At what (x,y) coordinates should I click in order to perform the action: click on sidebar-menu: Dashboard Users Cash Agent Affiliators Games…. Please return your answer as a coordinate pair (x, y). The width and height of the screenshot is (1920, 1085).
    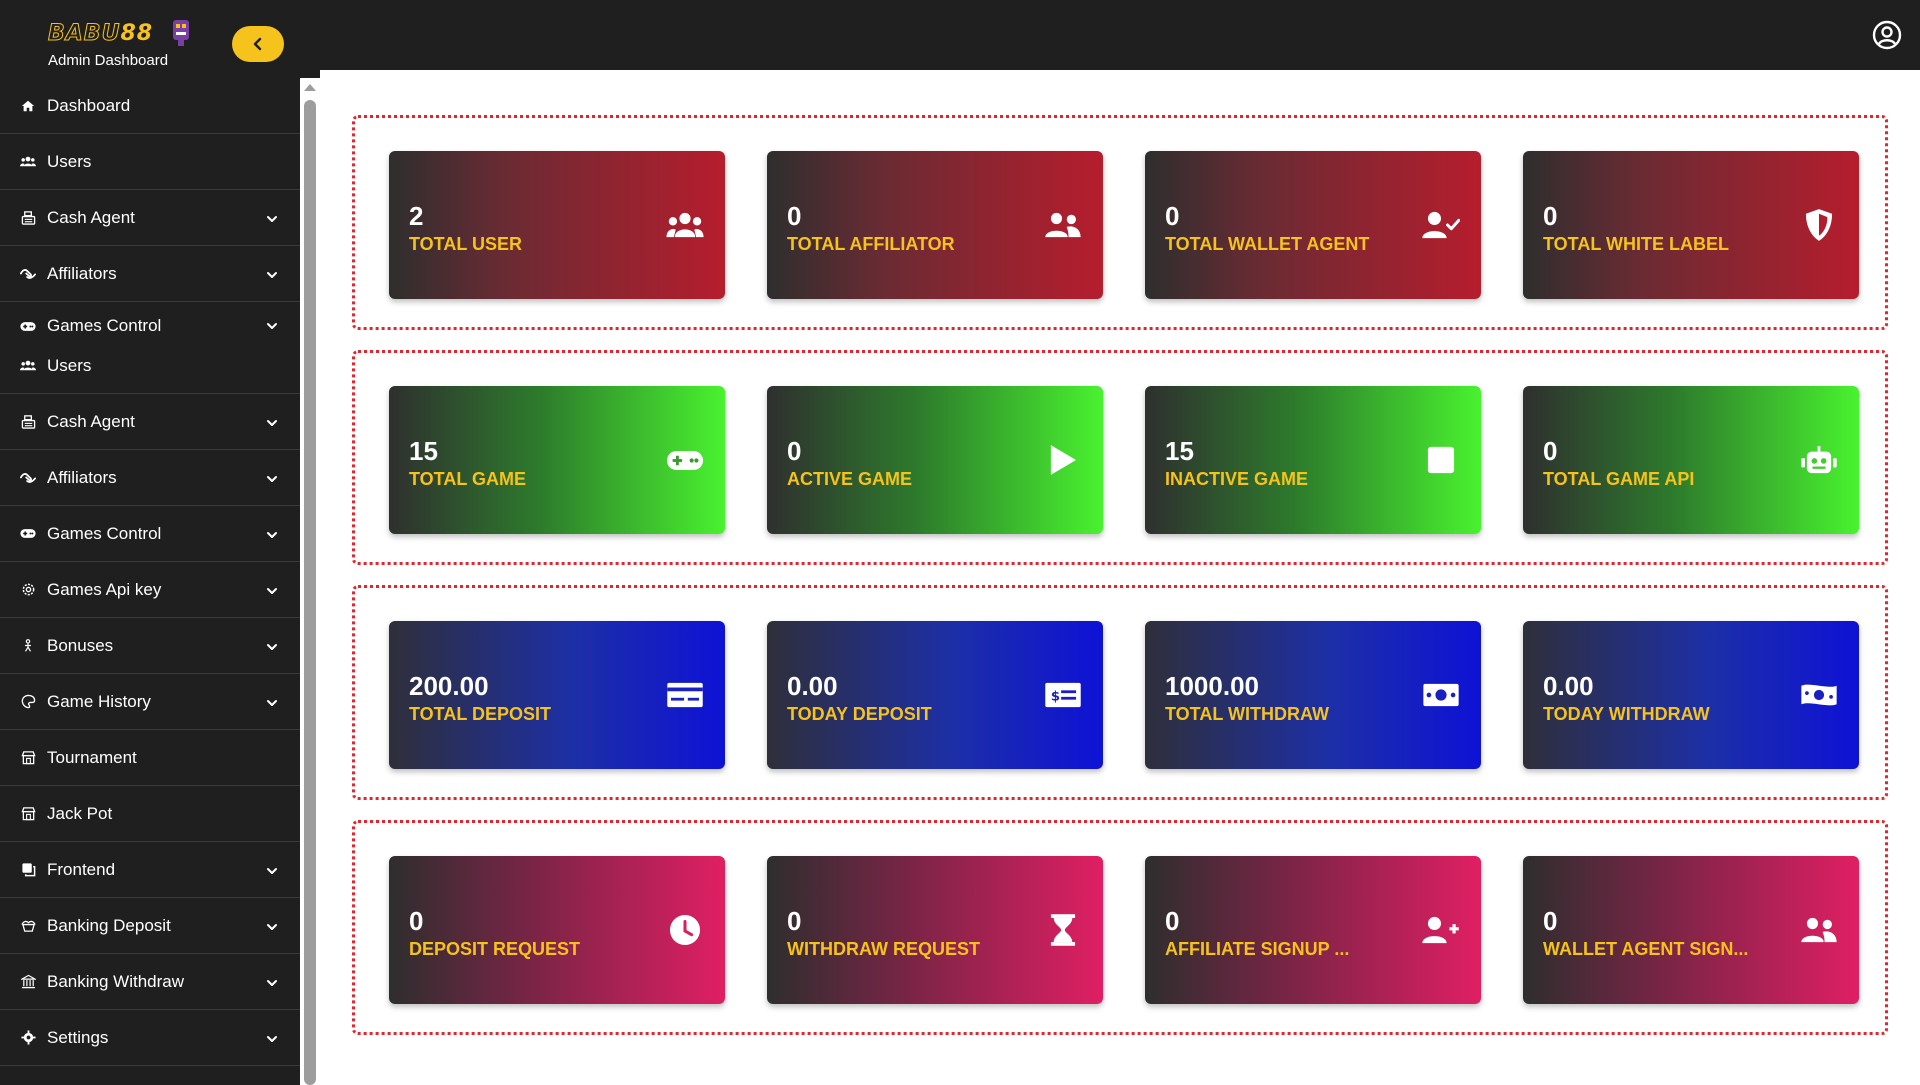
    Looking at the image, I should click on (150, 581).